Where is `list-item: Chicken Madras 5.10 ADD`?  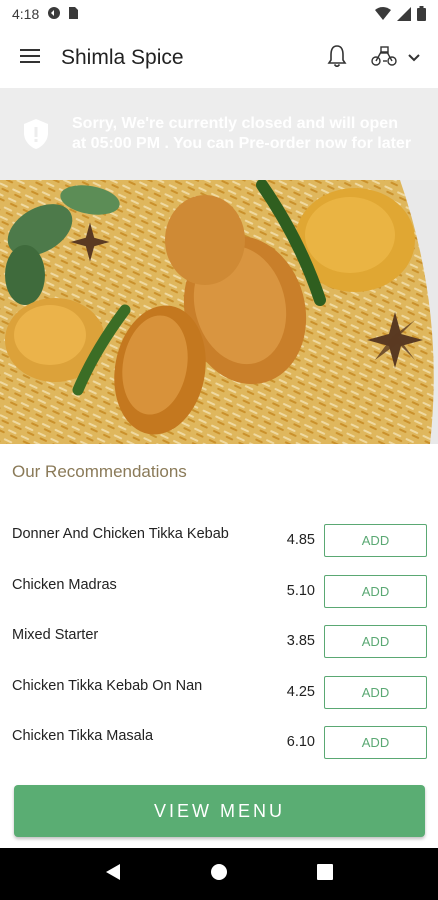 list-item: Chicken Madras 5.10 ADD is located at coordinates (219, 592).